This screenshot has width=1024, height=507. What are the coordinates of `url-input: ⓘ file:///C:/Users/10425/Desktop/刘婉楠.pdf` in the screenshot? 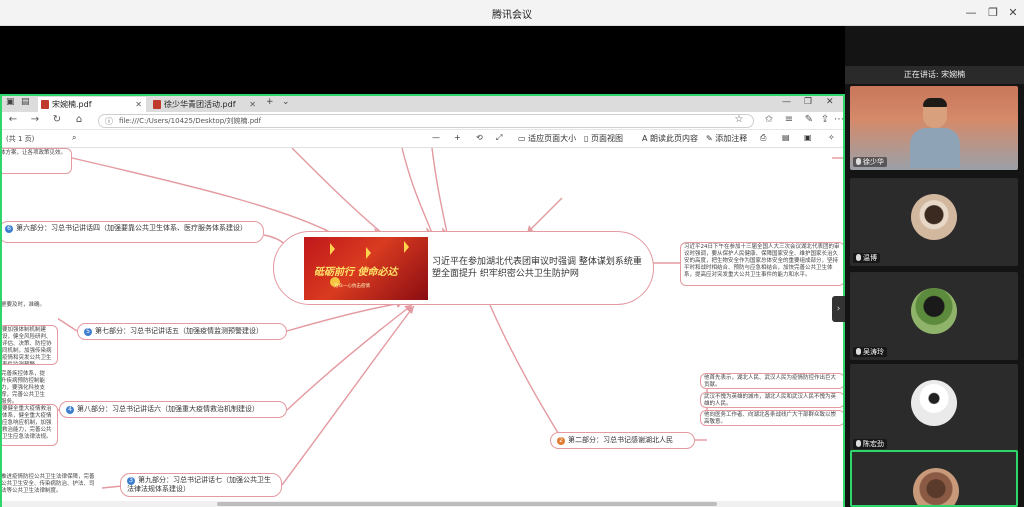 It's located at (426, 121).